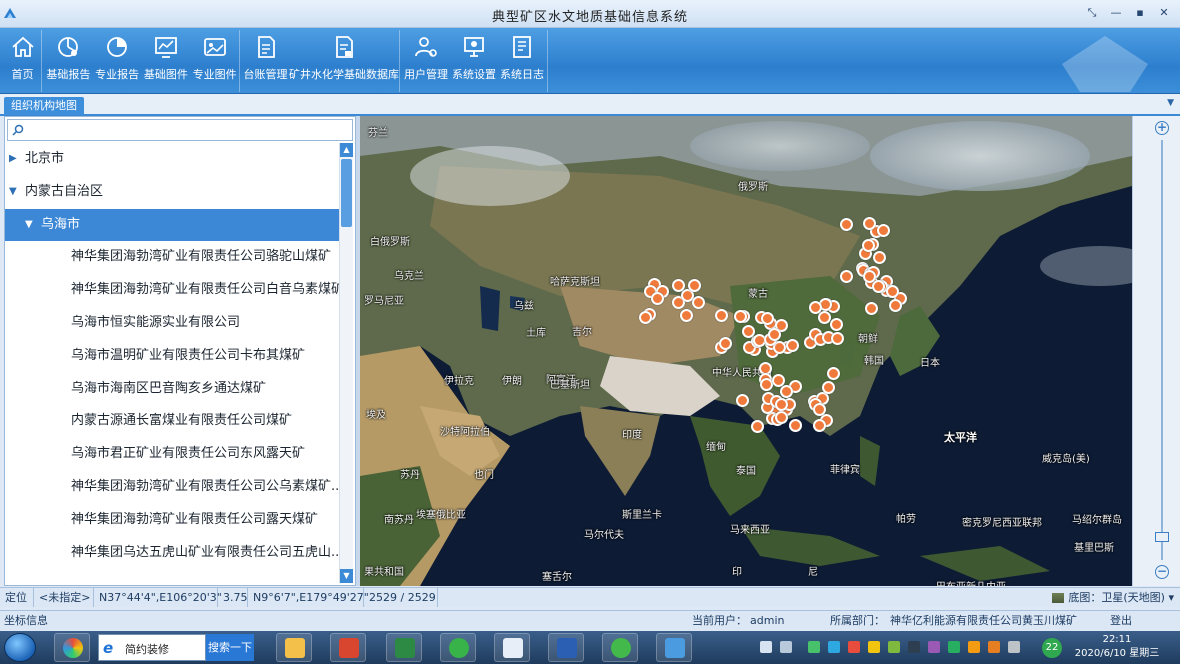  Describe the element at coordinates (265, 61) in the screenshot. I see `toolbar-ledger-button: 台账管理` at that location.